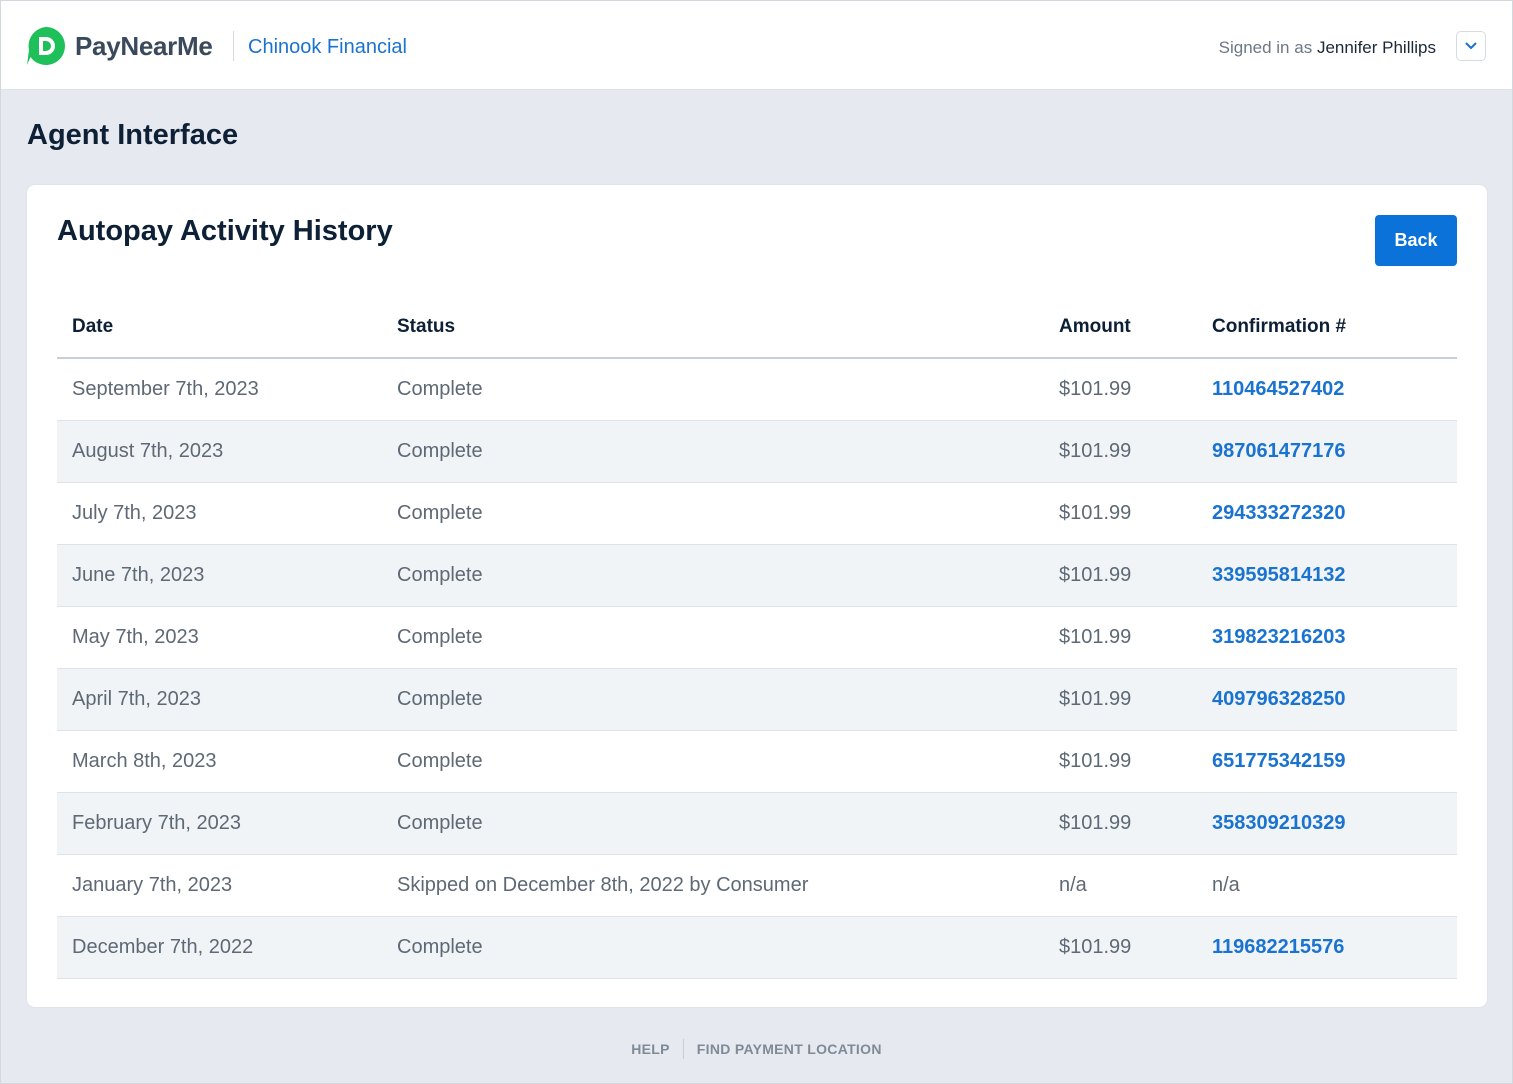  I want to click on brand-logo: PayNearMe, so click(119, 46).